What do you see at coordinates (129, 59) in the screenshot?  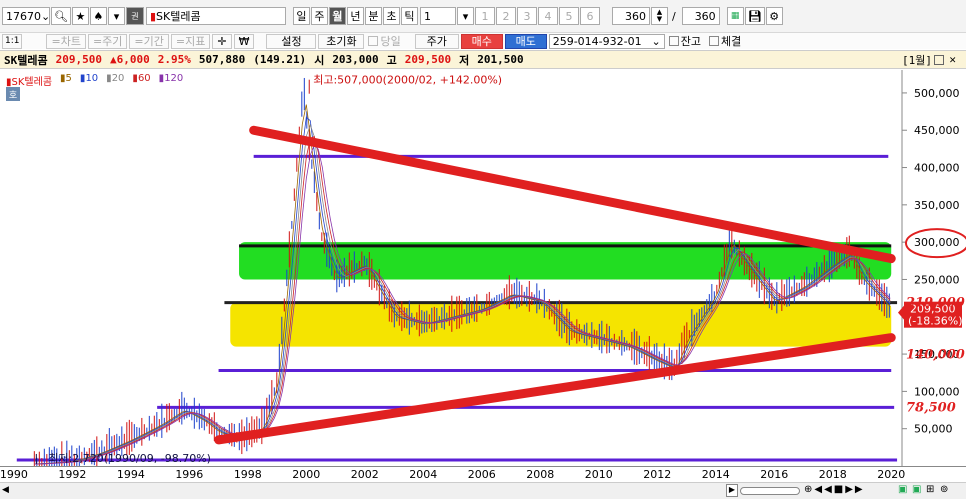 I see `quote-change: ▲6,000` at bounding box center [129, 59].